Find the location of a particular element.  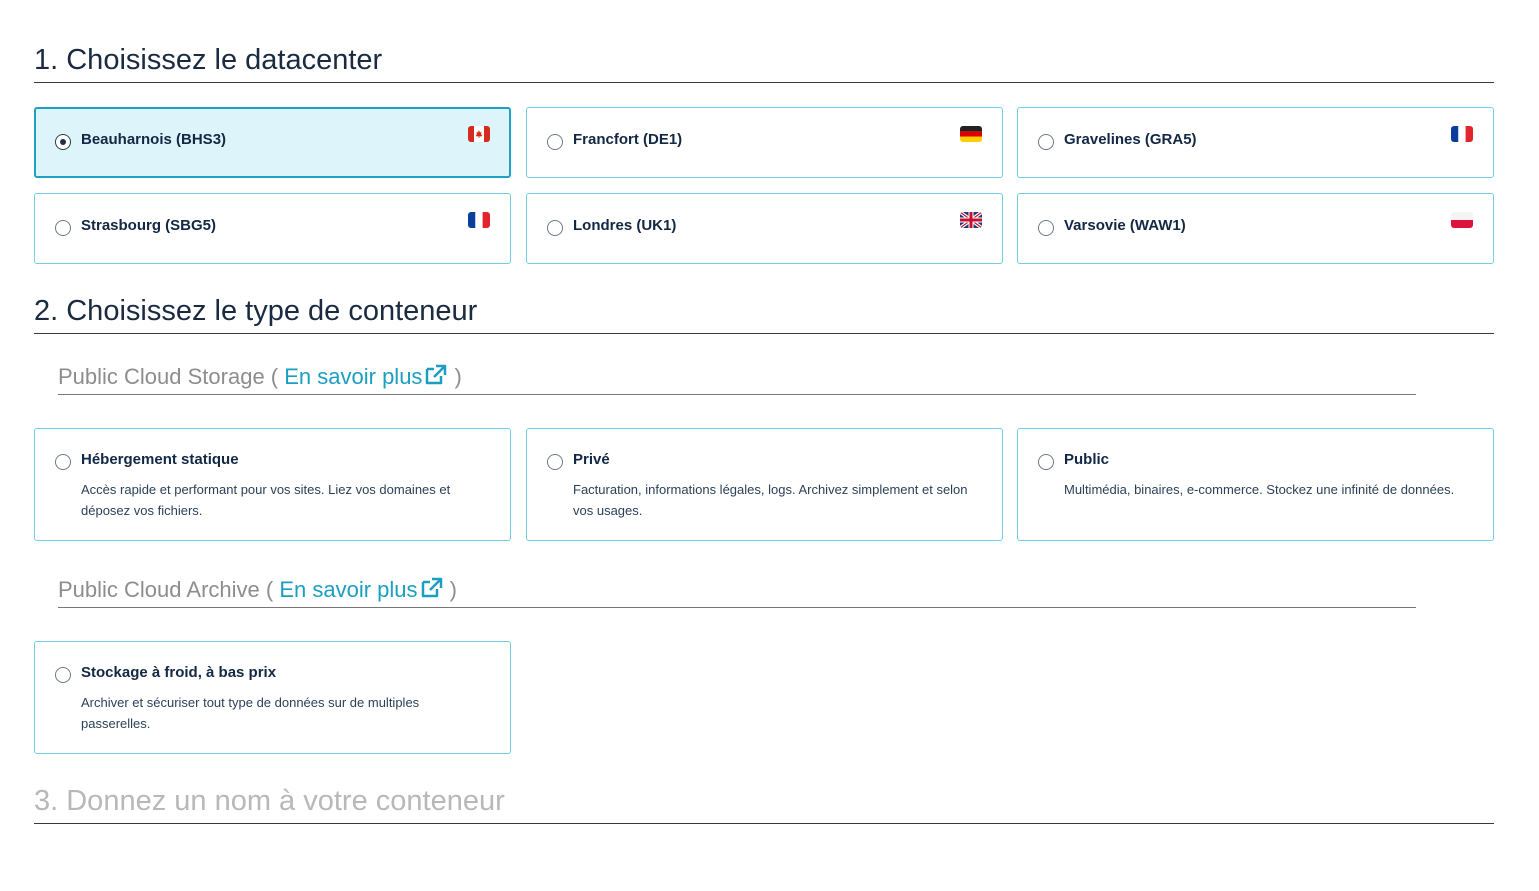

datacenter-label: Londres (UK1) is located at coordinates (625, 225).